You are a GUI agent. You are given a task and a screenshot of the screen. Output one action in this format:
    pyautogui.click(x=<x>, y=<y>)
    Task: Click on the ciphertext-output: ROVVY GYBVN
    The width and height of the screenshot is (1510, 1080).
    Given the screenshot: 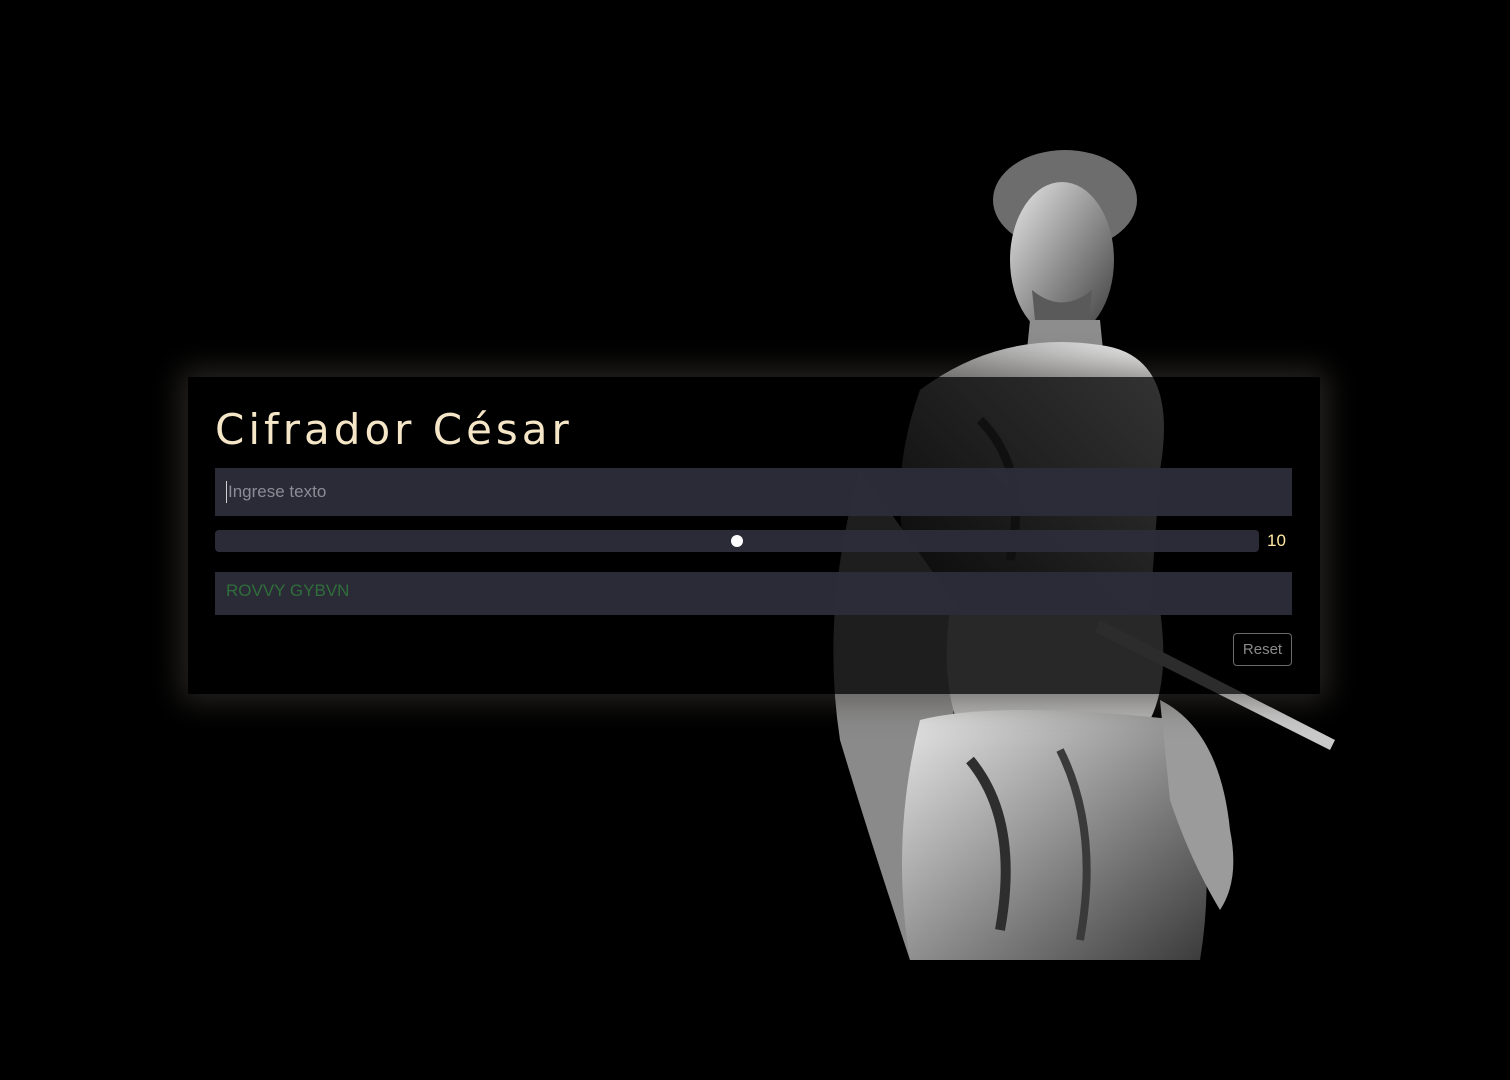 What is the action you would take?
    pyautogui.click(x=753, y=593)
    